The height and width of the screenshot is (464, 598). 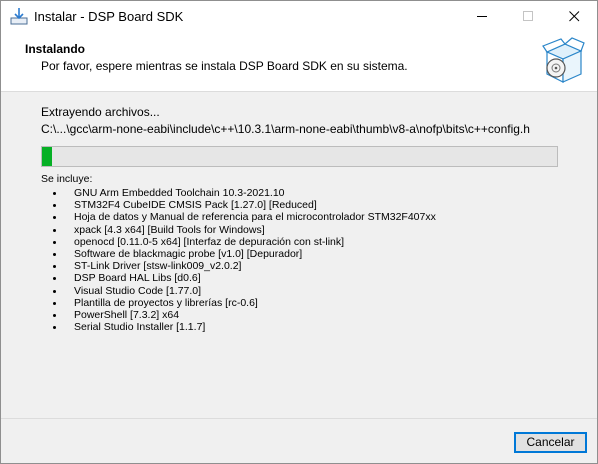 I want to click on minimize-icon, so click(x=482, y=16).